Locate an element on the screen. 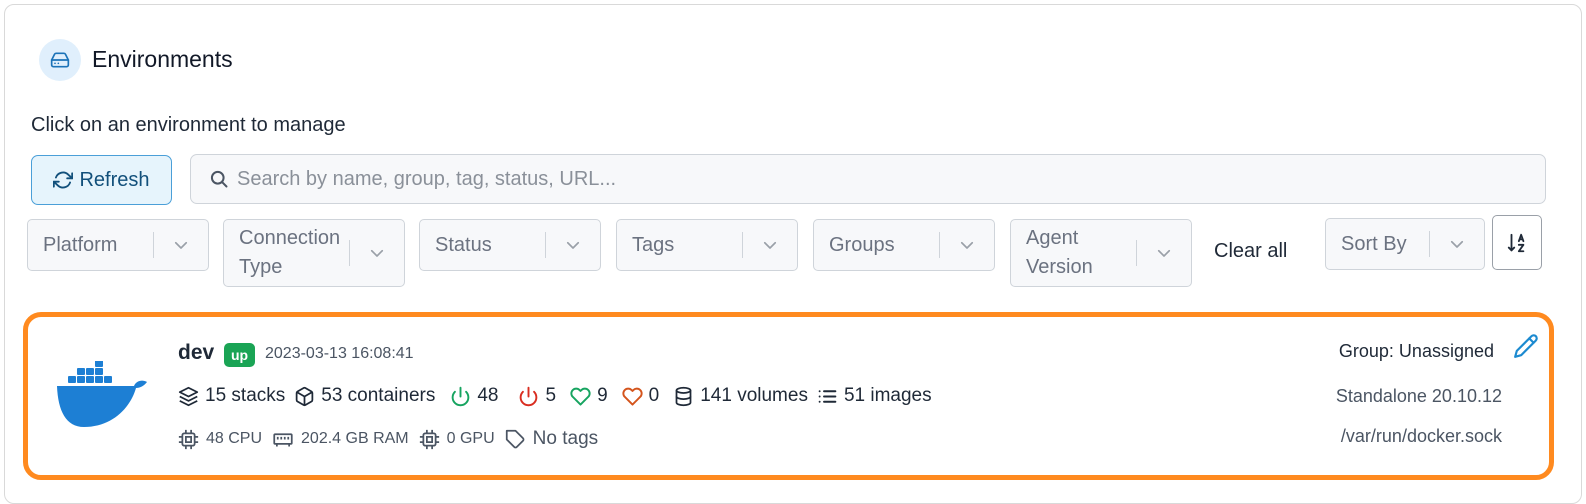  gpu-stat: 0 GPU is located at coordinates (457, 439).